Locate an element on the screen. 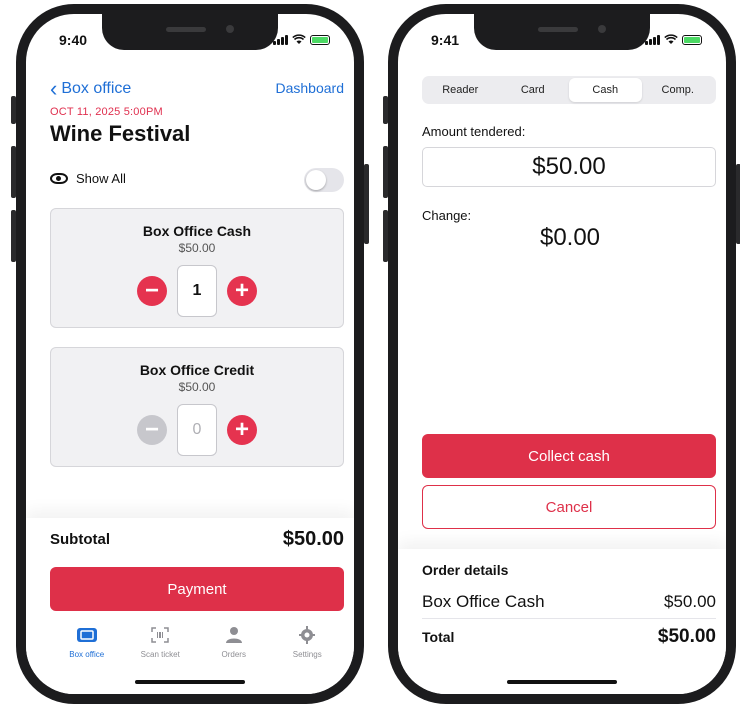  quantity-stepper: − 0 + is located at coordinates (197, 430).